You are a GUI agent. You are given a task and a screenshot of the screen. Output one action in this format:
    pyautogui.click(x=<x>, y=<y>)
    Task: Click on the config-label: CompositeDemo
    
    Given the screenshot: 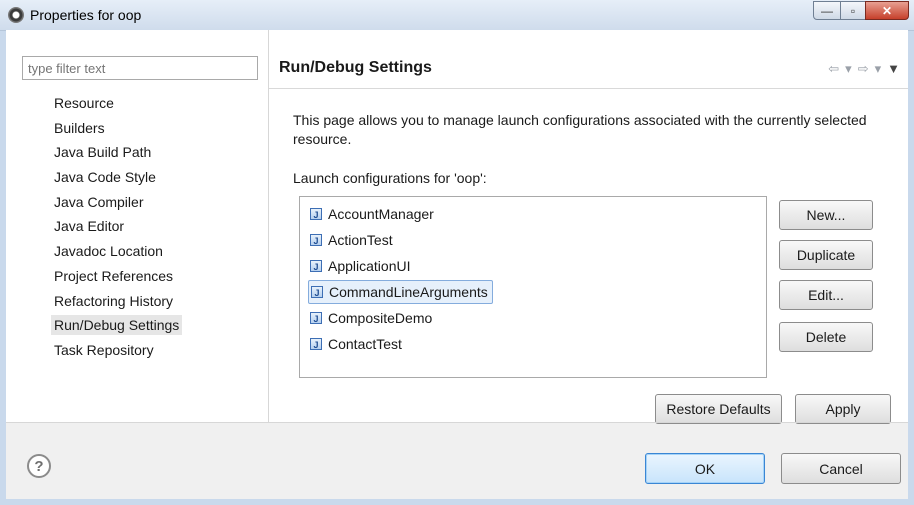 What is the action you would take?
    pyautogui.click(x=380, y=318)
    